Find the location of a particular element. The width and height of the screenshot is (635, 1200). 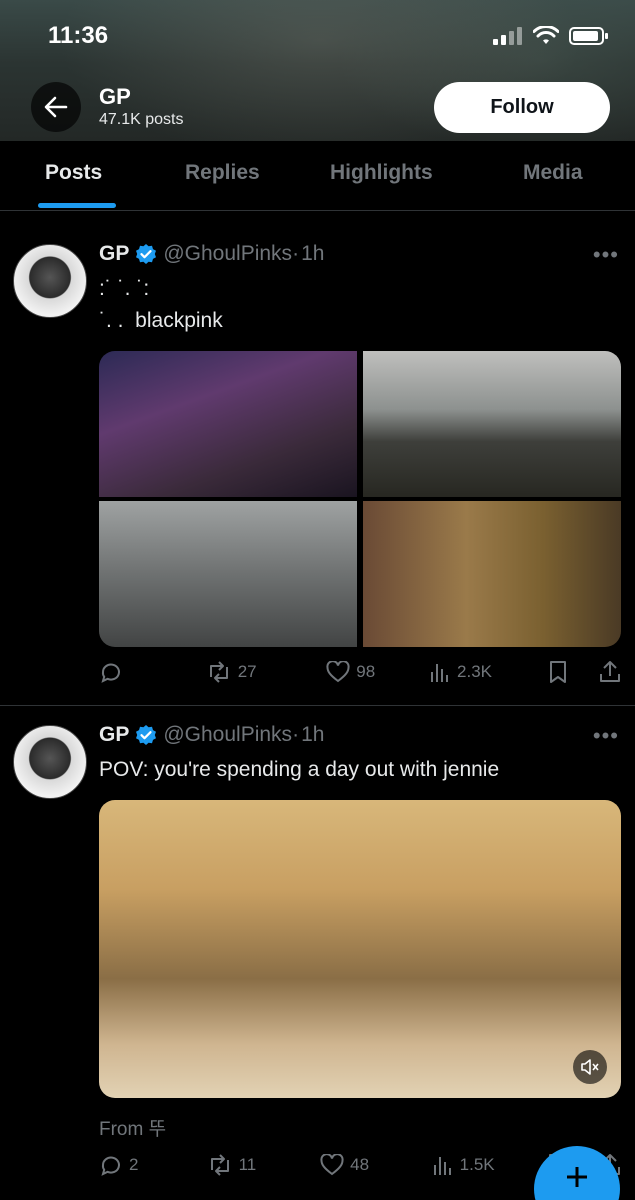

profile-name: GP is located at coordinates (115, 96).